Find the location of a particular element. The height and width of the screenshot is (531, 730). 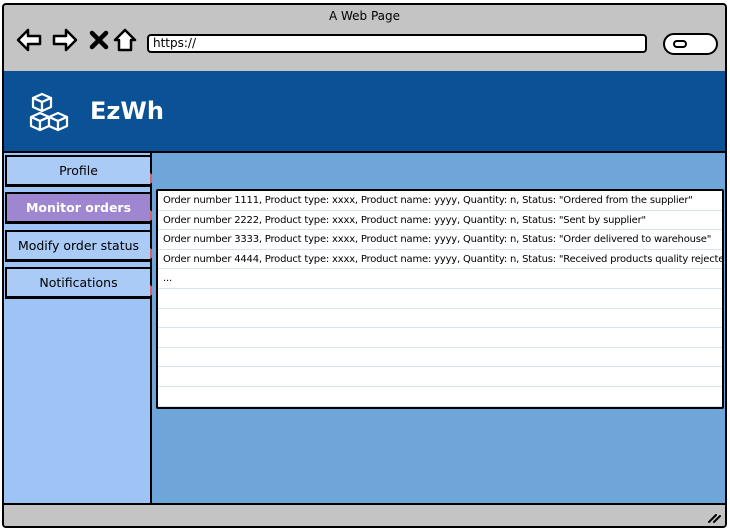

sidebar-item-label: Notifications is located at coordinates (78, 282).